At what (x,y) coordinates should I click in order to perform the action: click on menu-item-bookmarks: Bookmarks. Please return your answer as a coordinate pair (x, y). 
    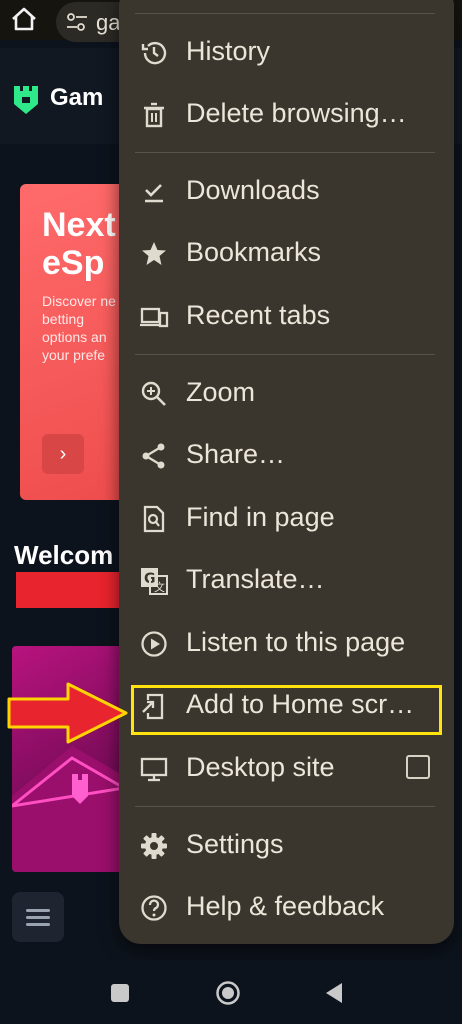
    Looking at the image, I should click on (286, 253).